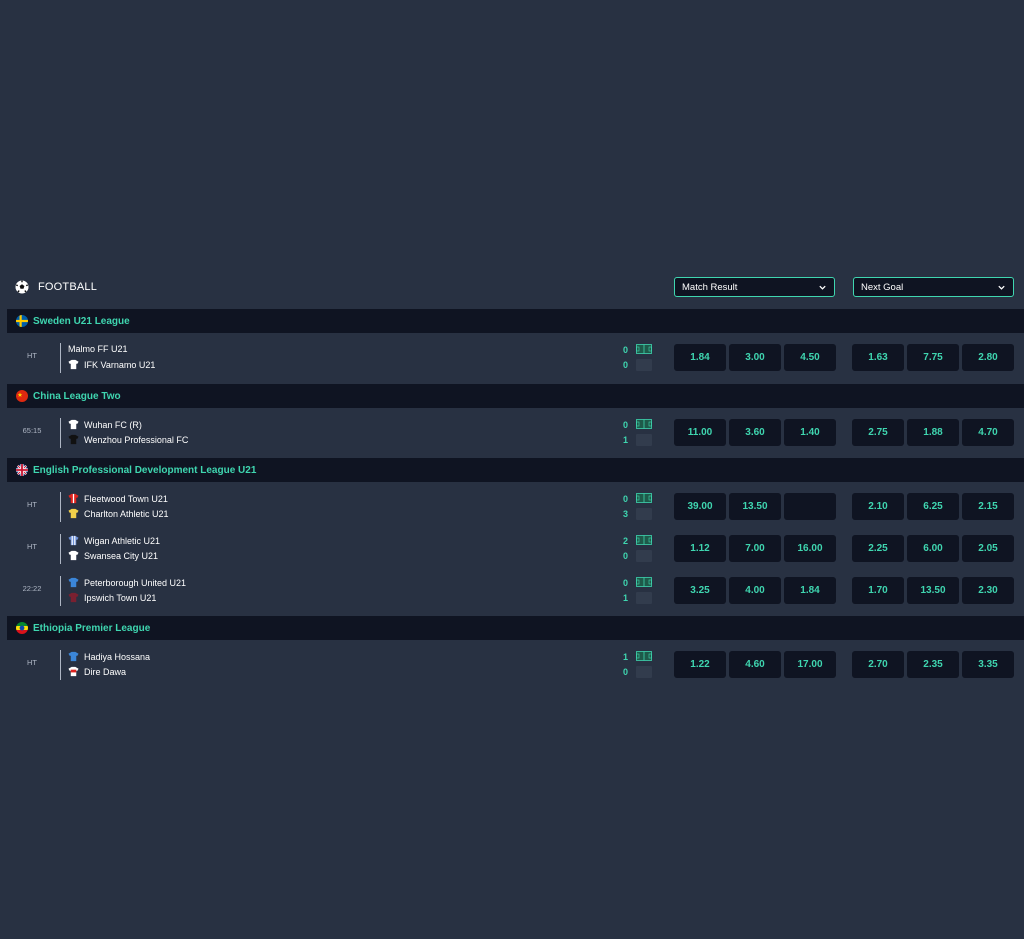  I want to click on home-team: Wuhan FC (R), so click(105, 424).